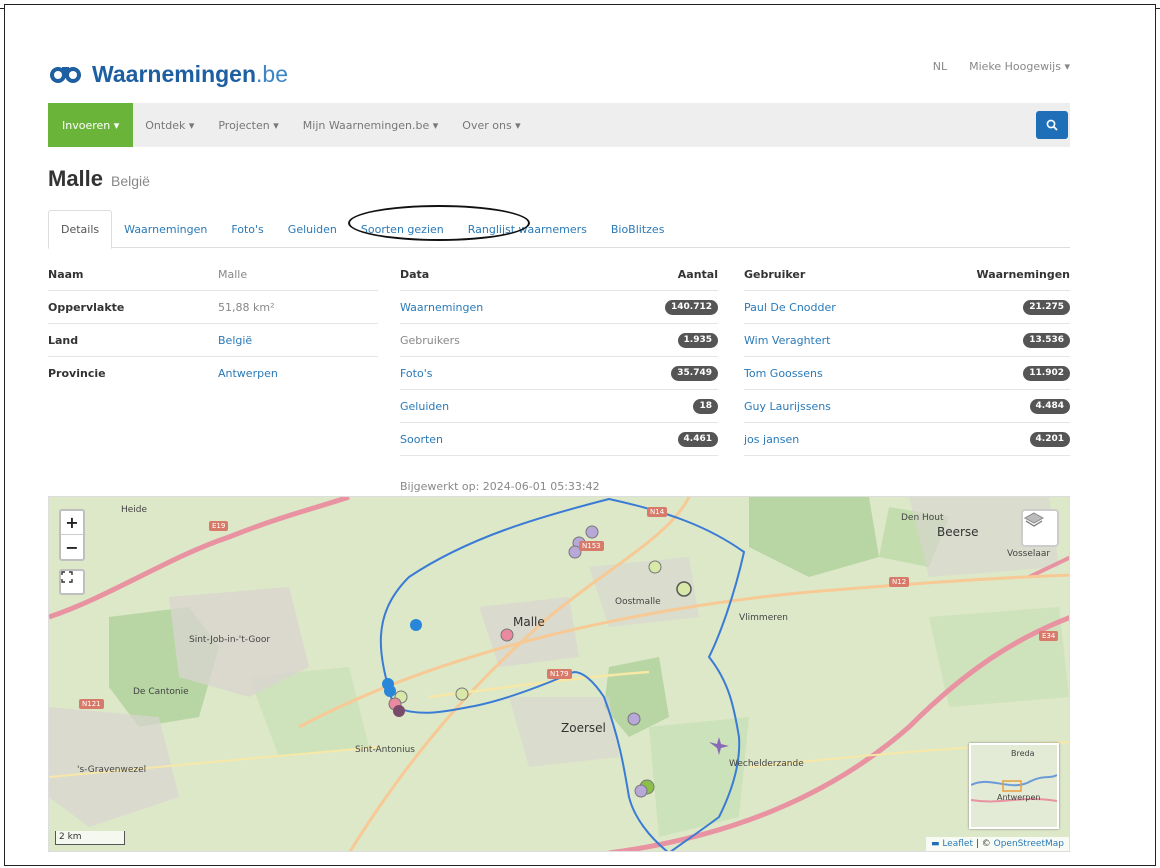 The width and height of the screenshot is (1160, 868). I want to click on count-badge: 35.749, so click(694, 373).